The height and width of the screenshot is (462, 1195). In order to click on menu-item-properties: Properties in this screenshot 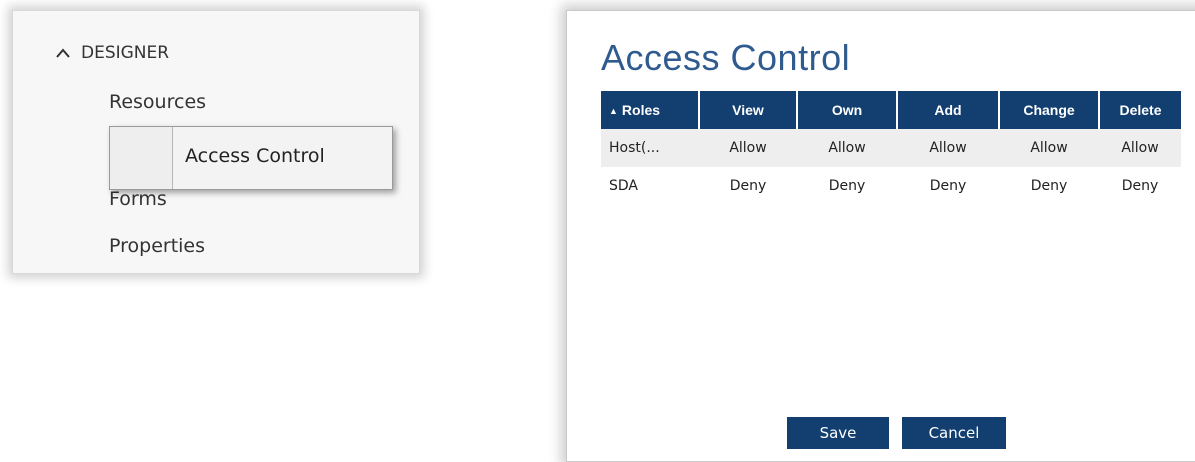, I will do `click(157, 246)`.